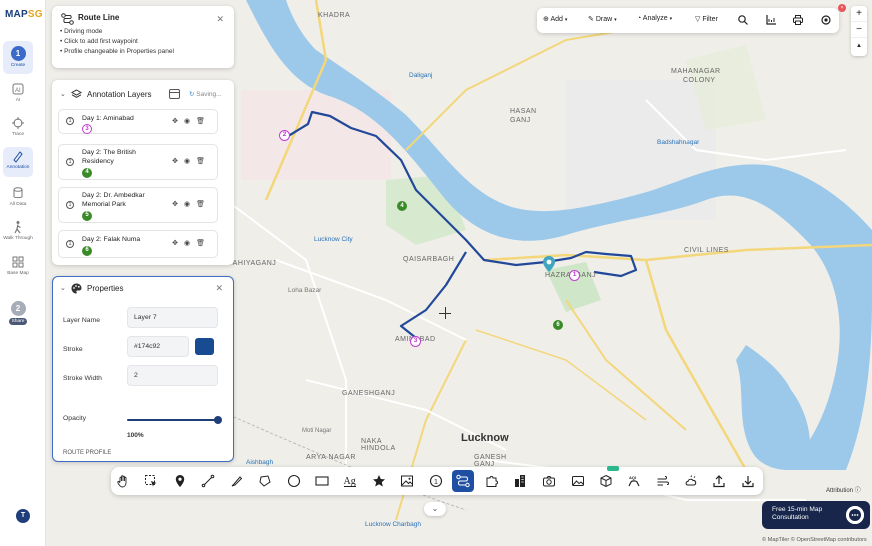 Image resolution: width=872 pixels, height=546 pixels. I want to click on base-map-icon, so click(18, 262).